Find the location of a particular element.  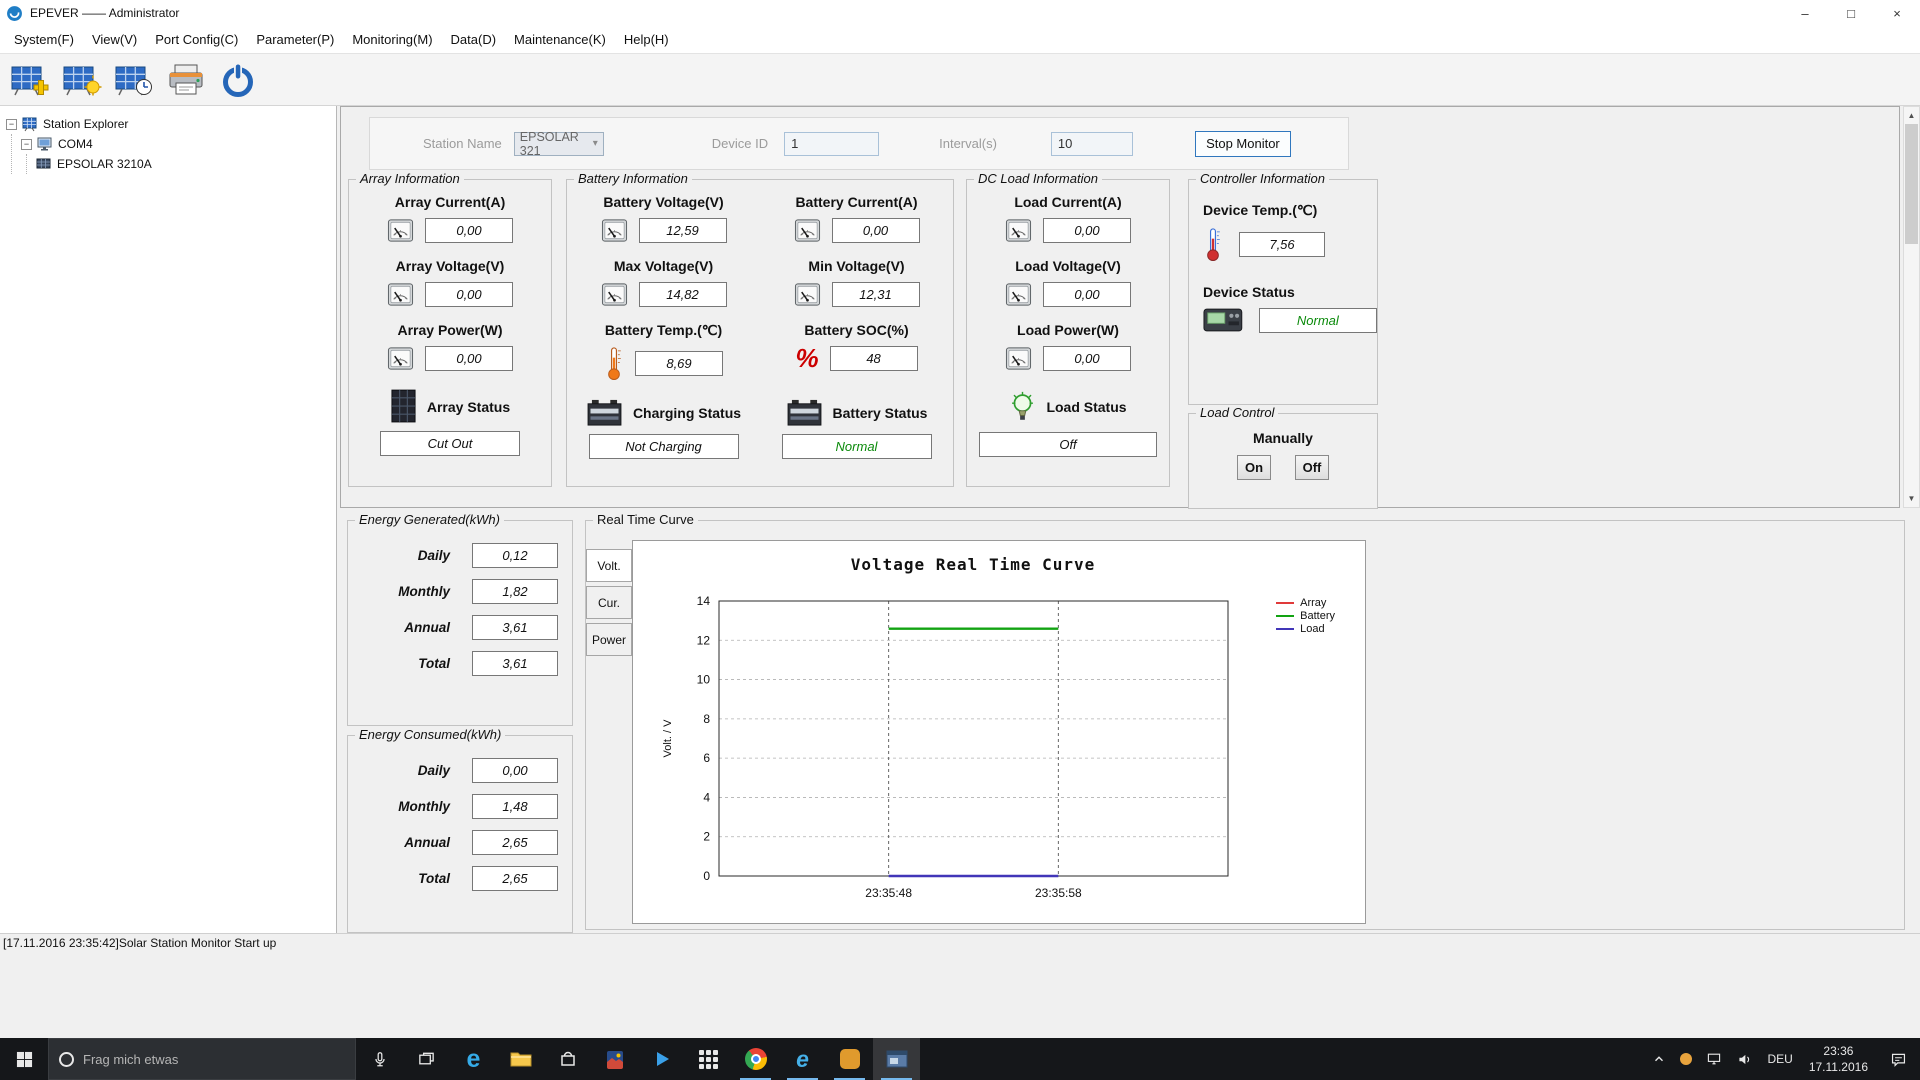

metric-battery-soc: Battery SOC(%) % 48 is located at coordinates (856, 346).